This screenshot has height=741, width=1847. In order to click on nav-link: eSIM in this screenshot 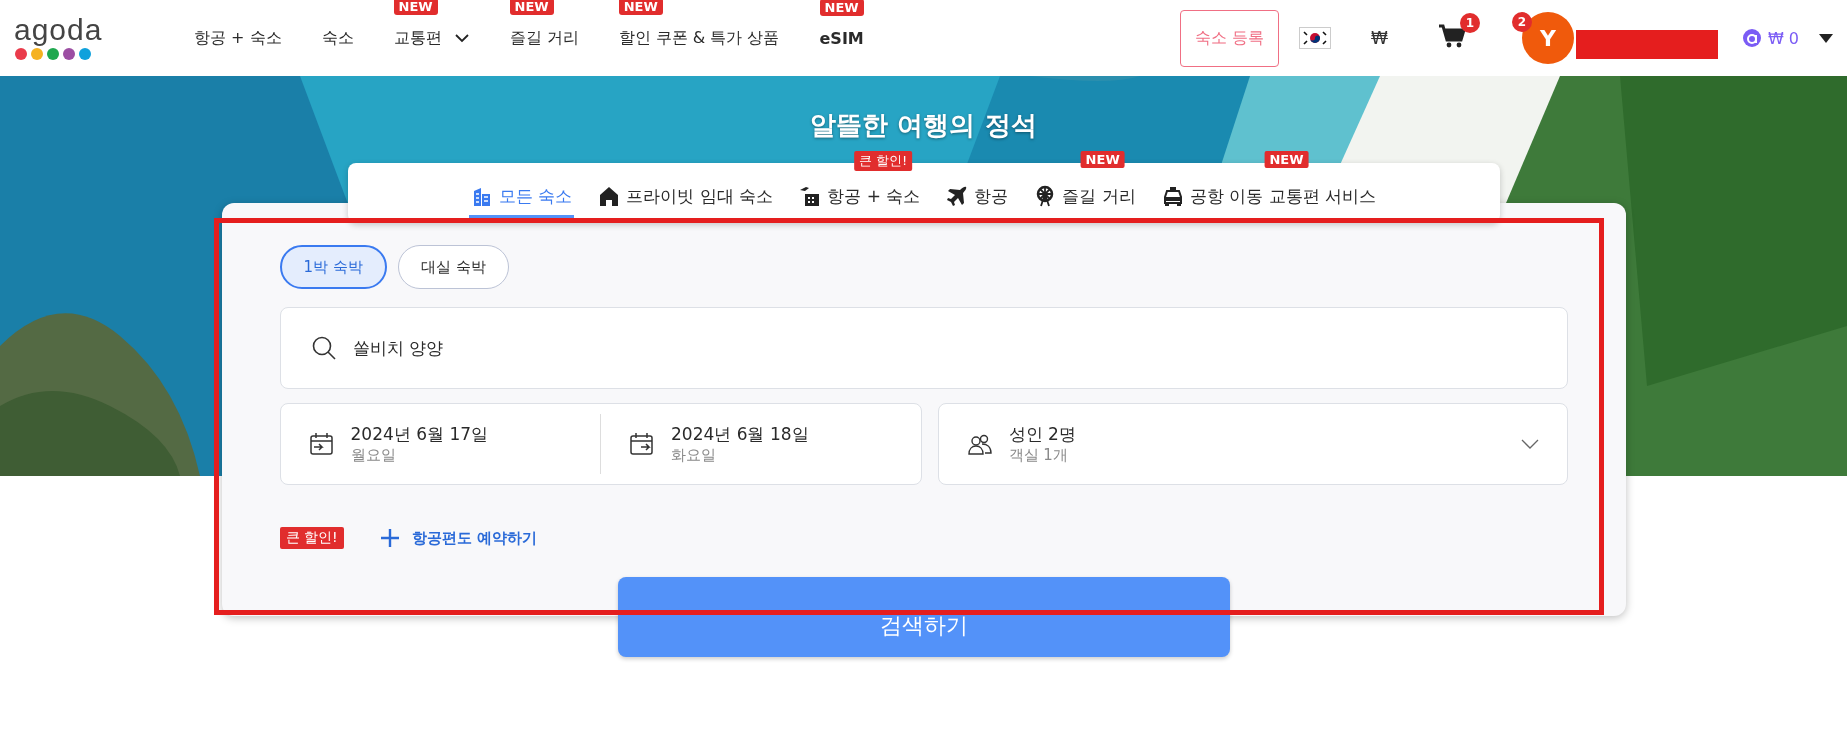, I will do `click(841, 38)`.